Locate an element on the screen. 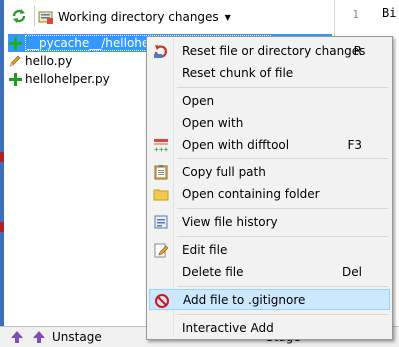 The height and width of the screenshot is (347, 399). difftool-icon: +++ is located at coordinates (161, 145).